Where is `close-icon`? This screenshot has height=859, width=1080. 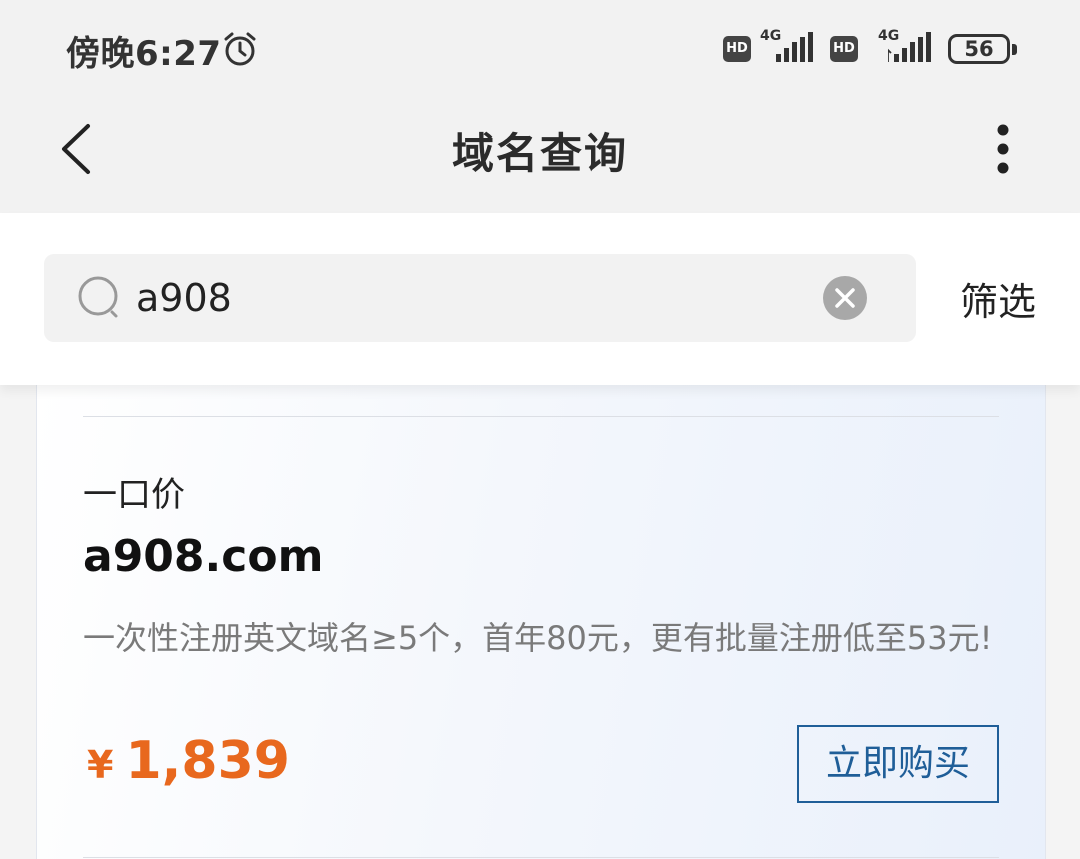
close-icon is located at coordinates (845, 298).